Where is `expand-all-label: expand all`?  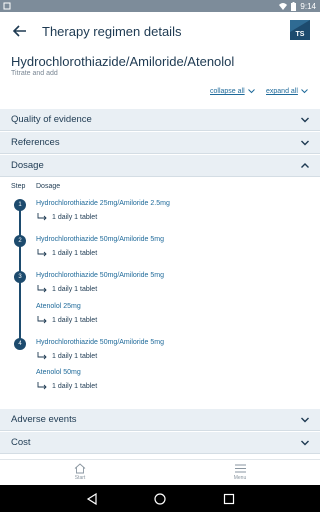 expand-all-label: expand all is located at coordinates (282, 91).